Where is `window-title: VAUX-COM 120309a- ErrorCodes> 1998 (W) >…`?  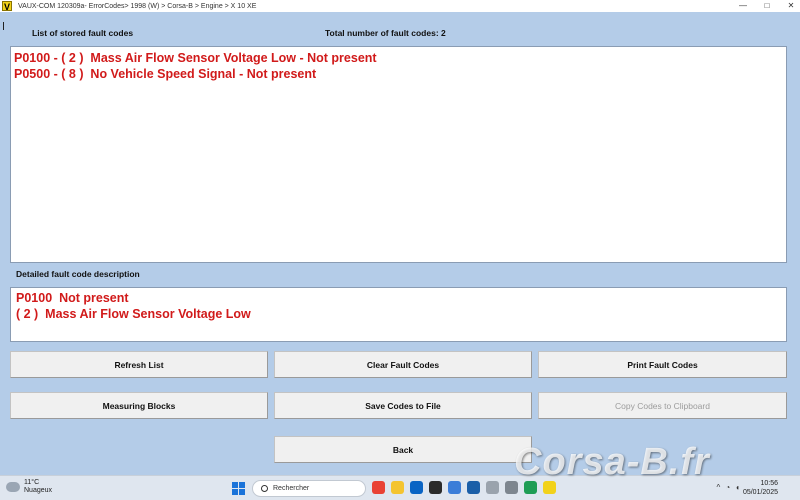
window-title: VAUX-COM 120309a- ErrorCodes> 1998 (W) >… is located at coordinates (137, 6).